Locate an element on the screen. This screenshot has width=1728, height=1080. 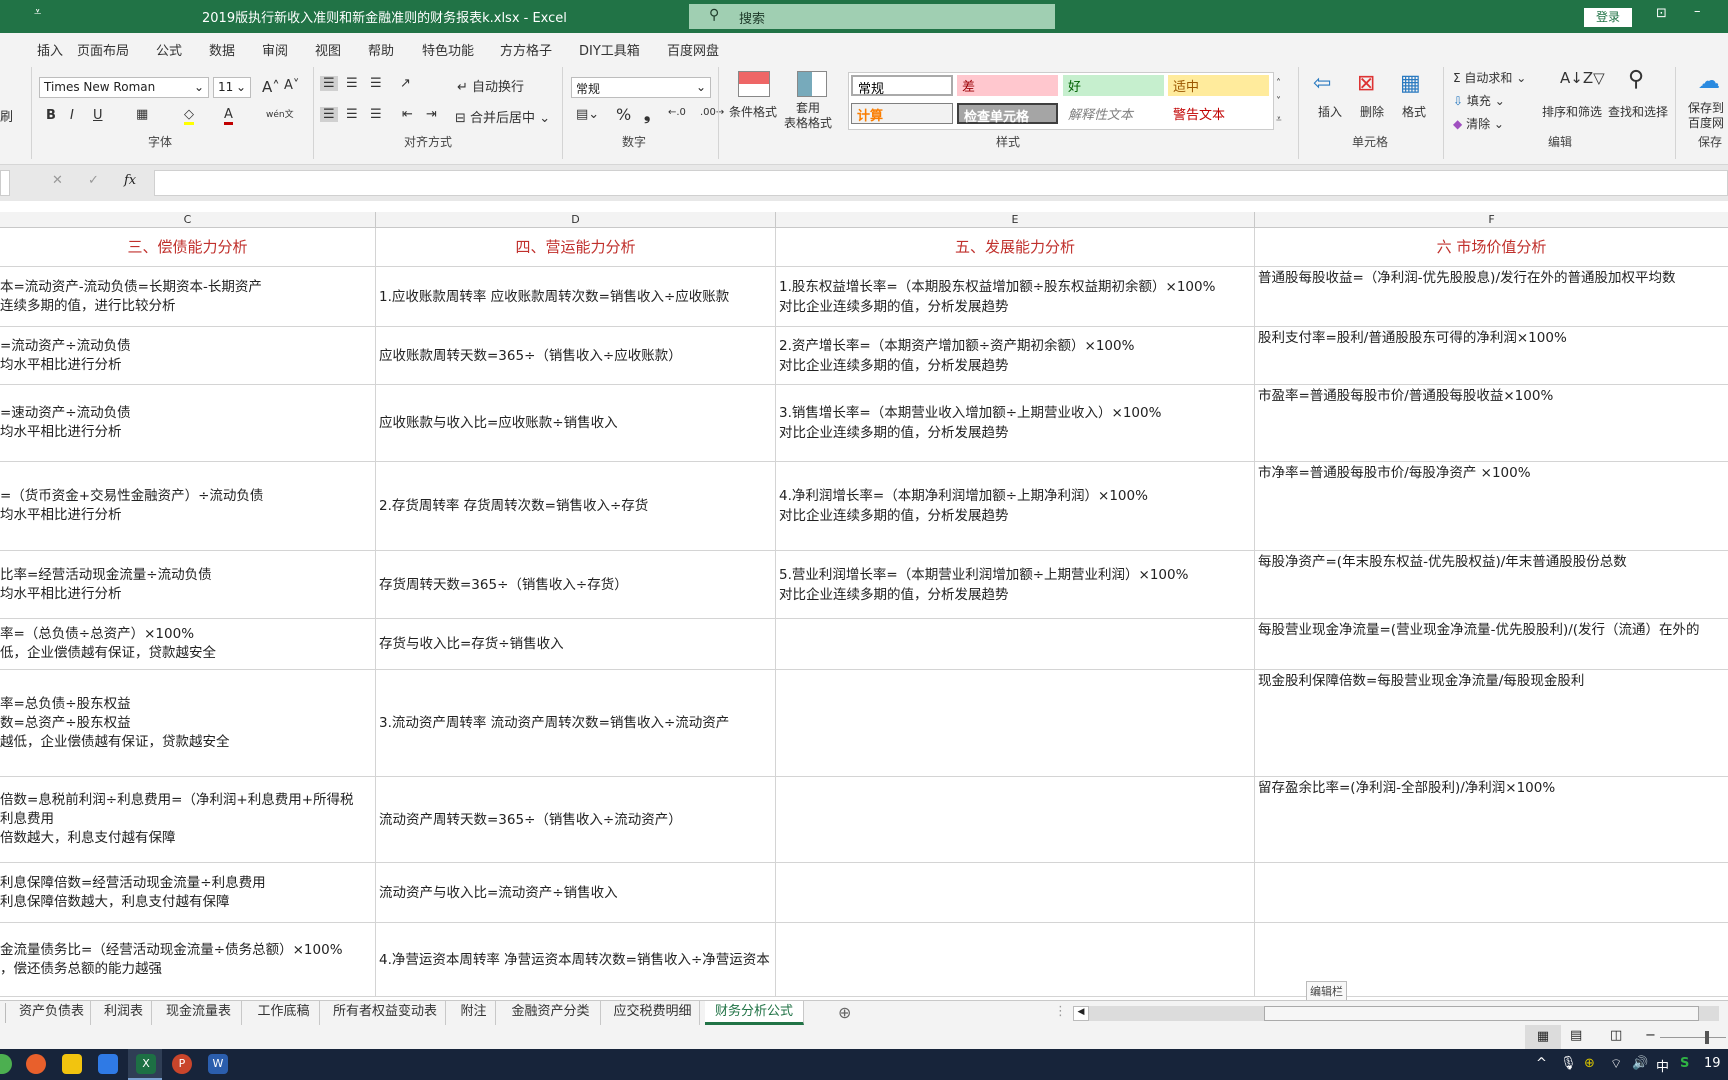
font-size-select: 11 ⌄ is located at coordinates (232, 87).